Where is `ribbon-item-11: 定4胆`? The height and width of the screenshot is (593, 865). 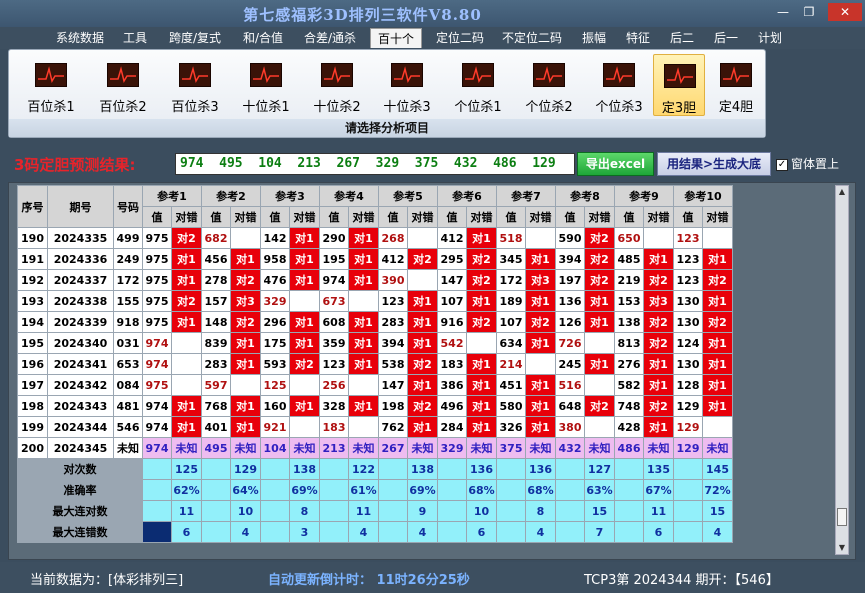
ribbon-item-11: 定4胆 is located at coordinates (736, 85).